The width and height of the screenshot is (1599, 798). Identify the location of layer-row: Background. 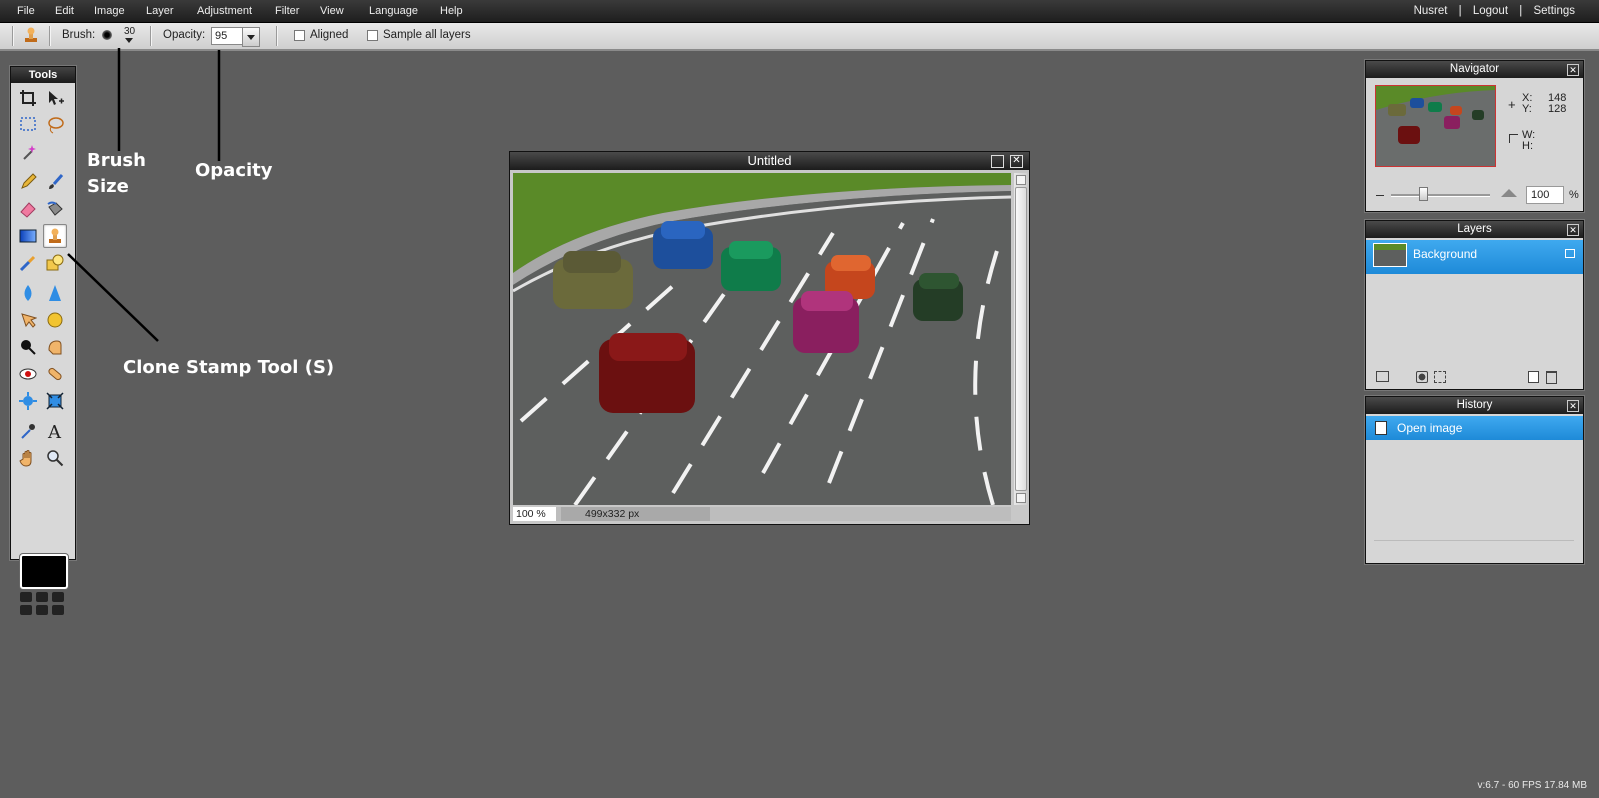
(1474, 257).